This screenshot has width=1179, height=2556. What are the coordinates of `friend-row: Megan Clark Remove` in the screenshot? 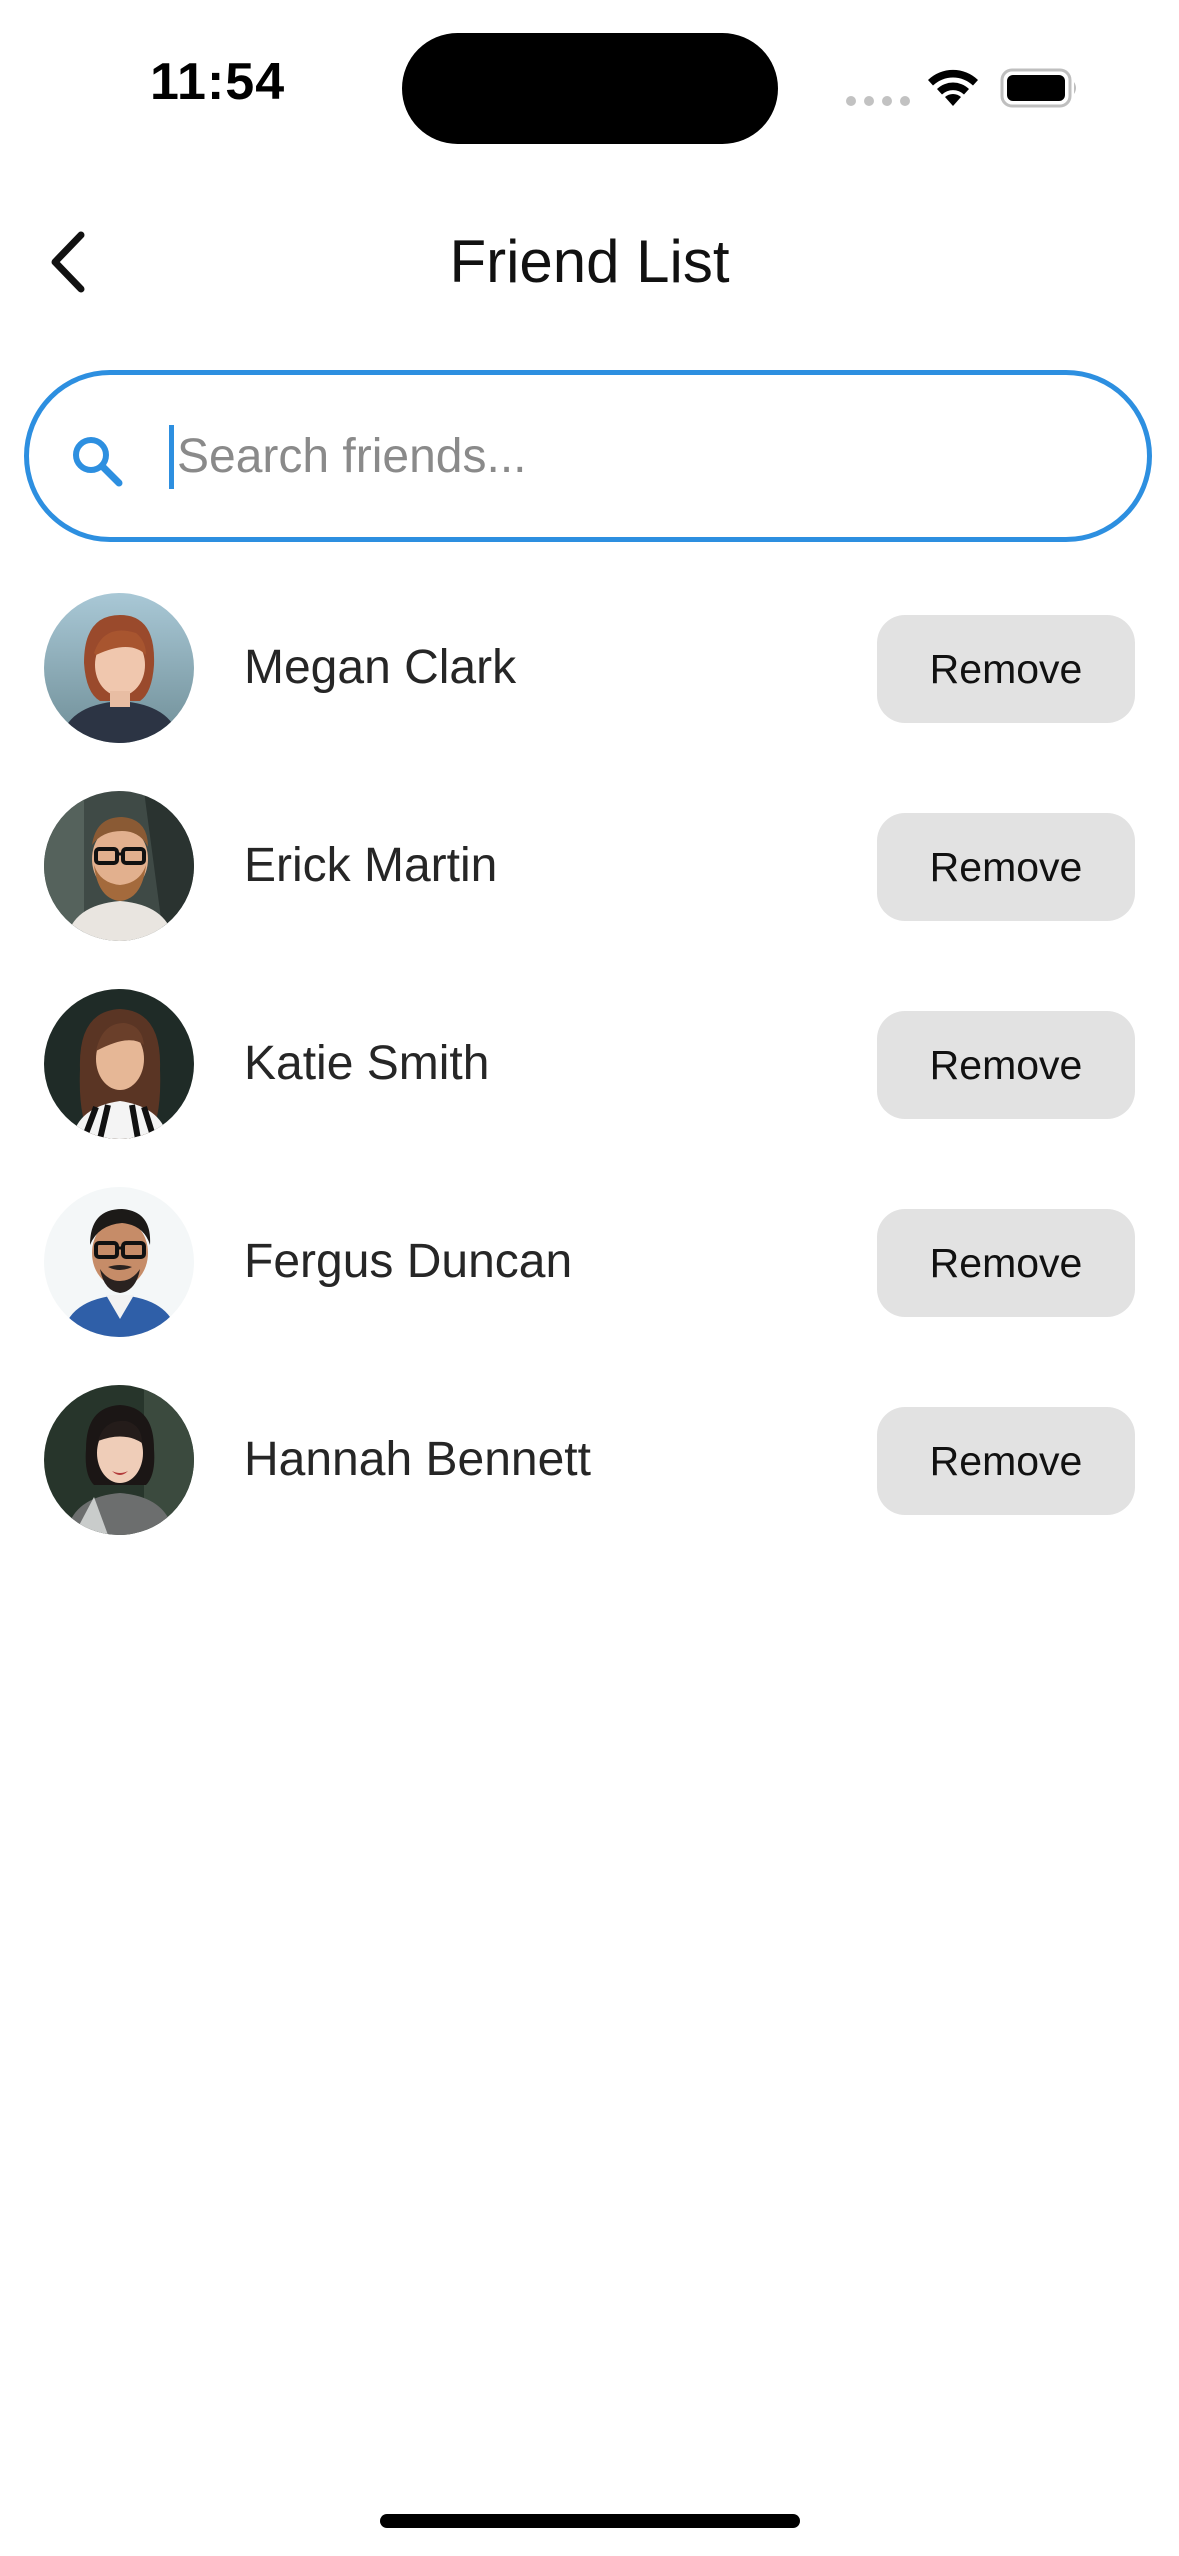 It's located at (589, 692).